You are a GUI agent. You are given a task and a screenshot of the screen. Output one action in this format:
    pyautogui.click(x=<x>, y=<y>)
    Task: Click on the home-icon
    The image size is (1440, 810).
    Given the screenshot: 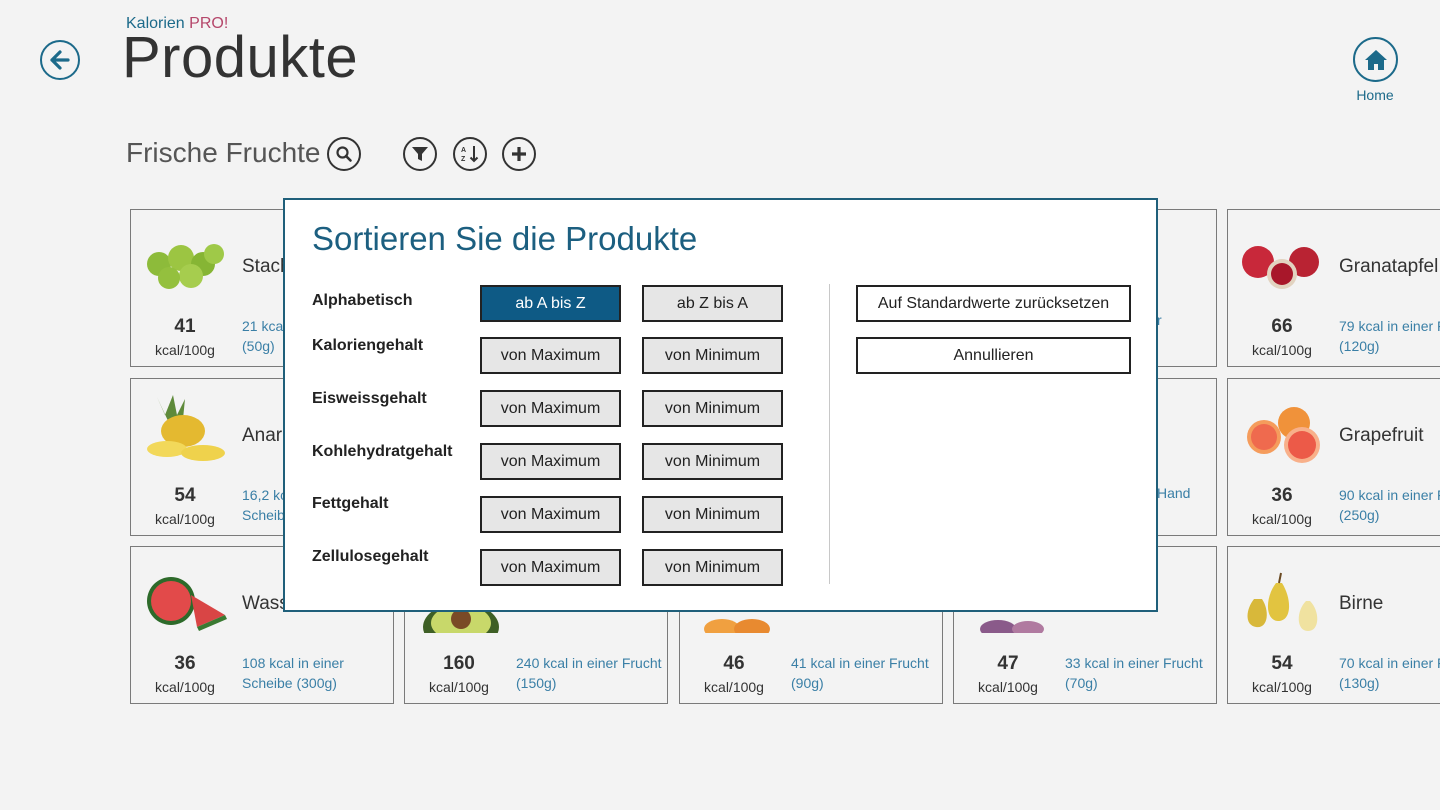 What is the action you would take?
    pyautogui.click(x=1375, y=59)
    